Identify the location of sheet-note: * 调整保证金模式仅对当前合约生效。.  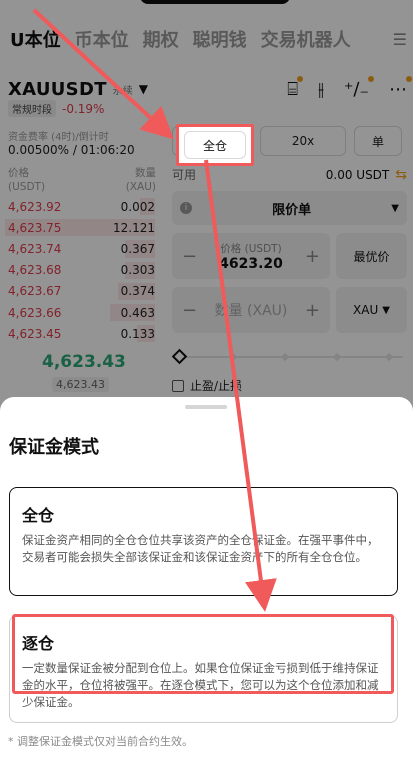
(100, 741).